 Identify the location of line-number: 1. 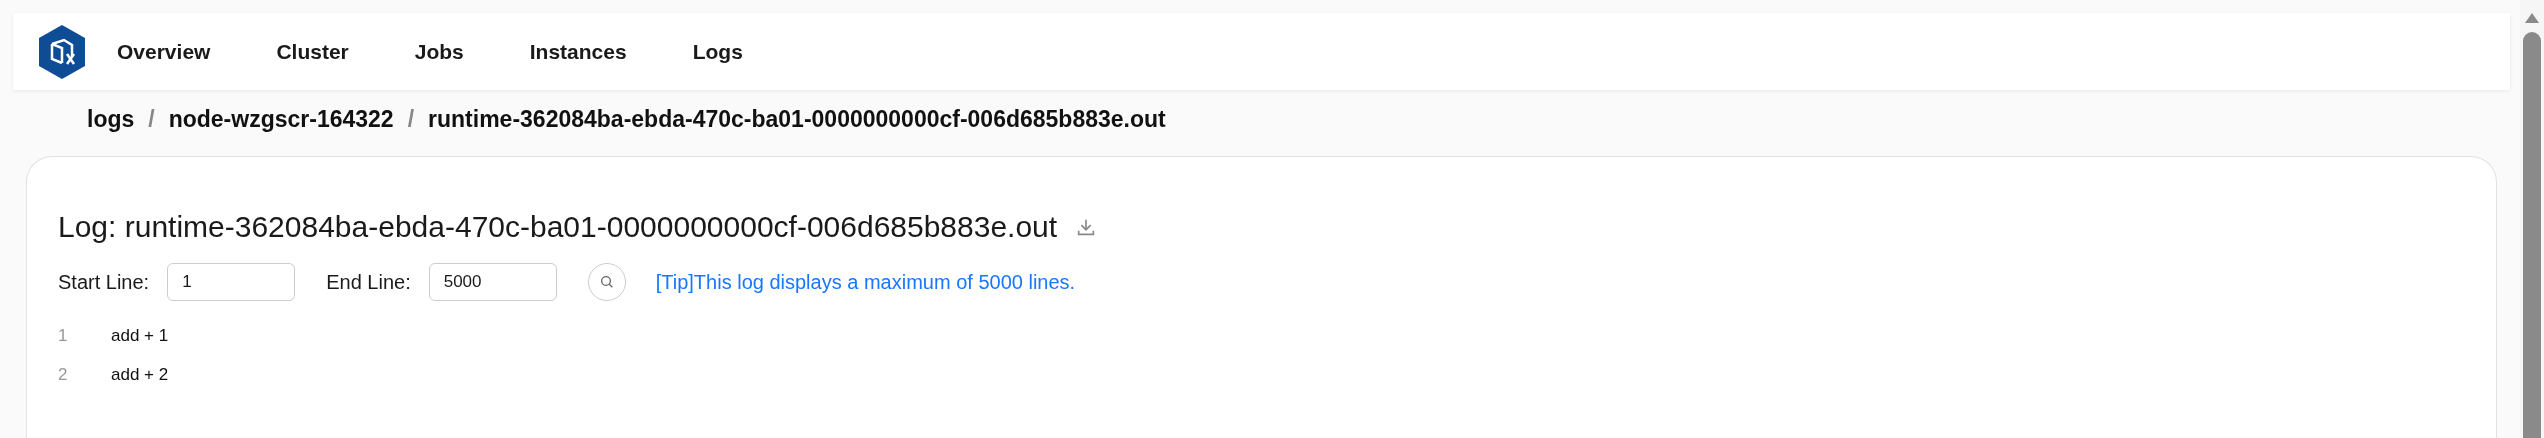
(63, 336).